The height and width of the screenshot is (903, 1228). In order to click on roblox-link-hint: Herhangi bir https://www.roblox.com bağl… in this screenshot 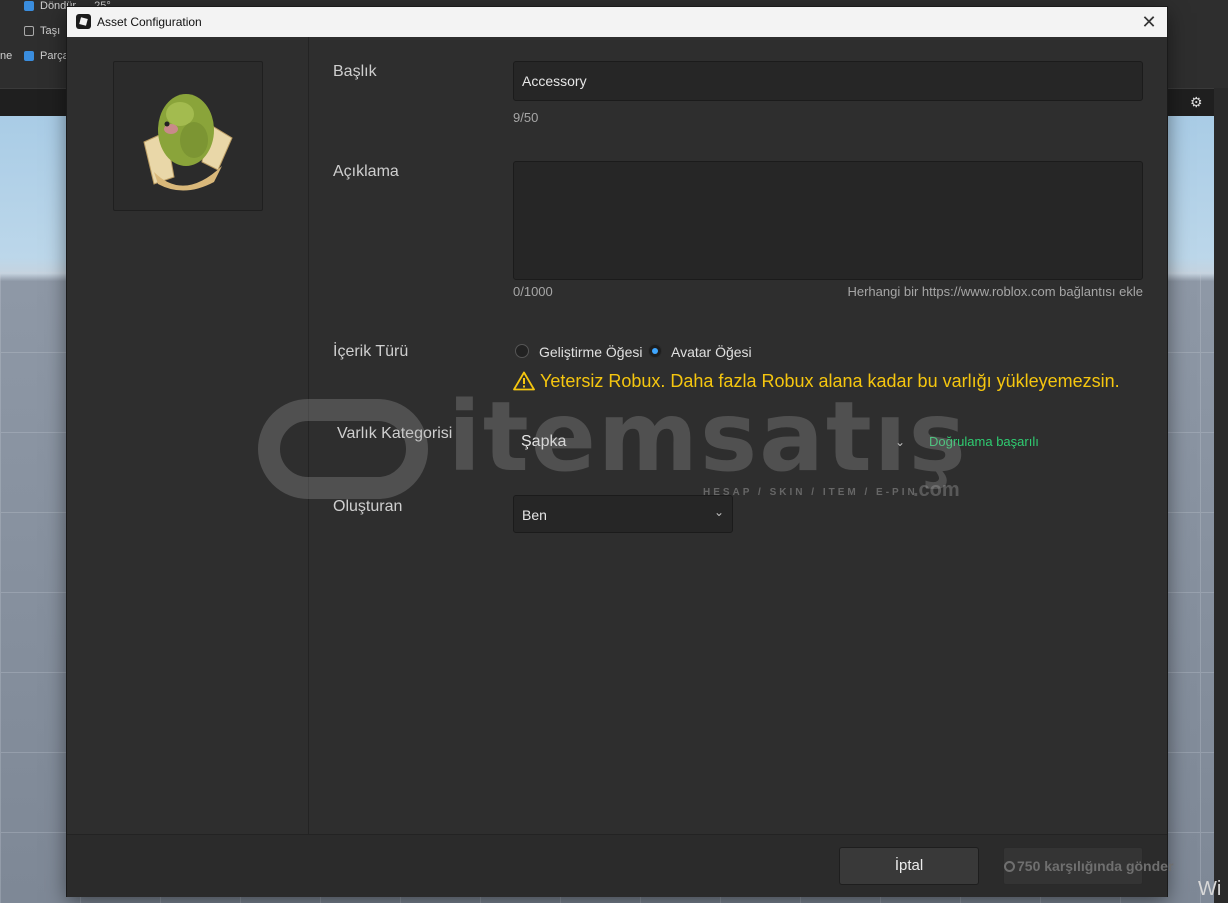, I will do `click(995, 291)`.